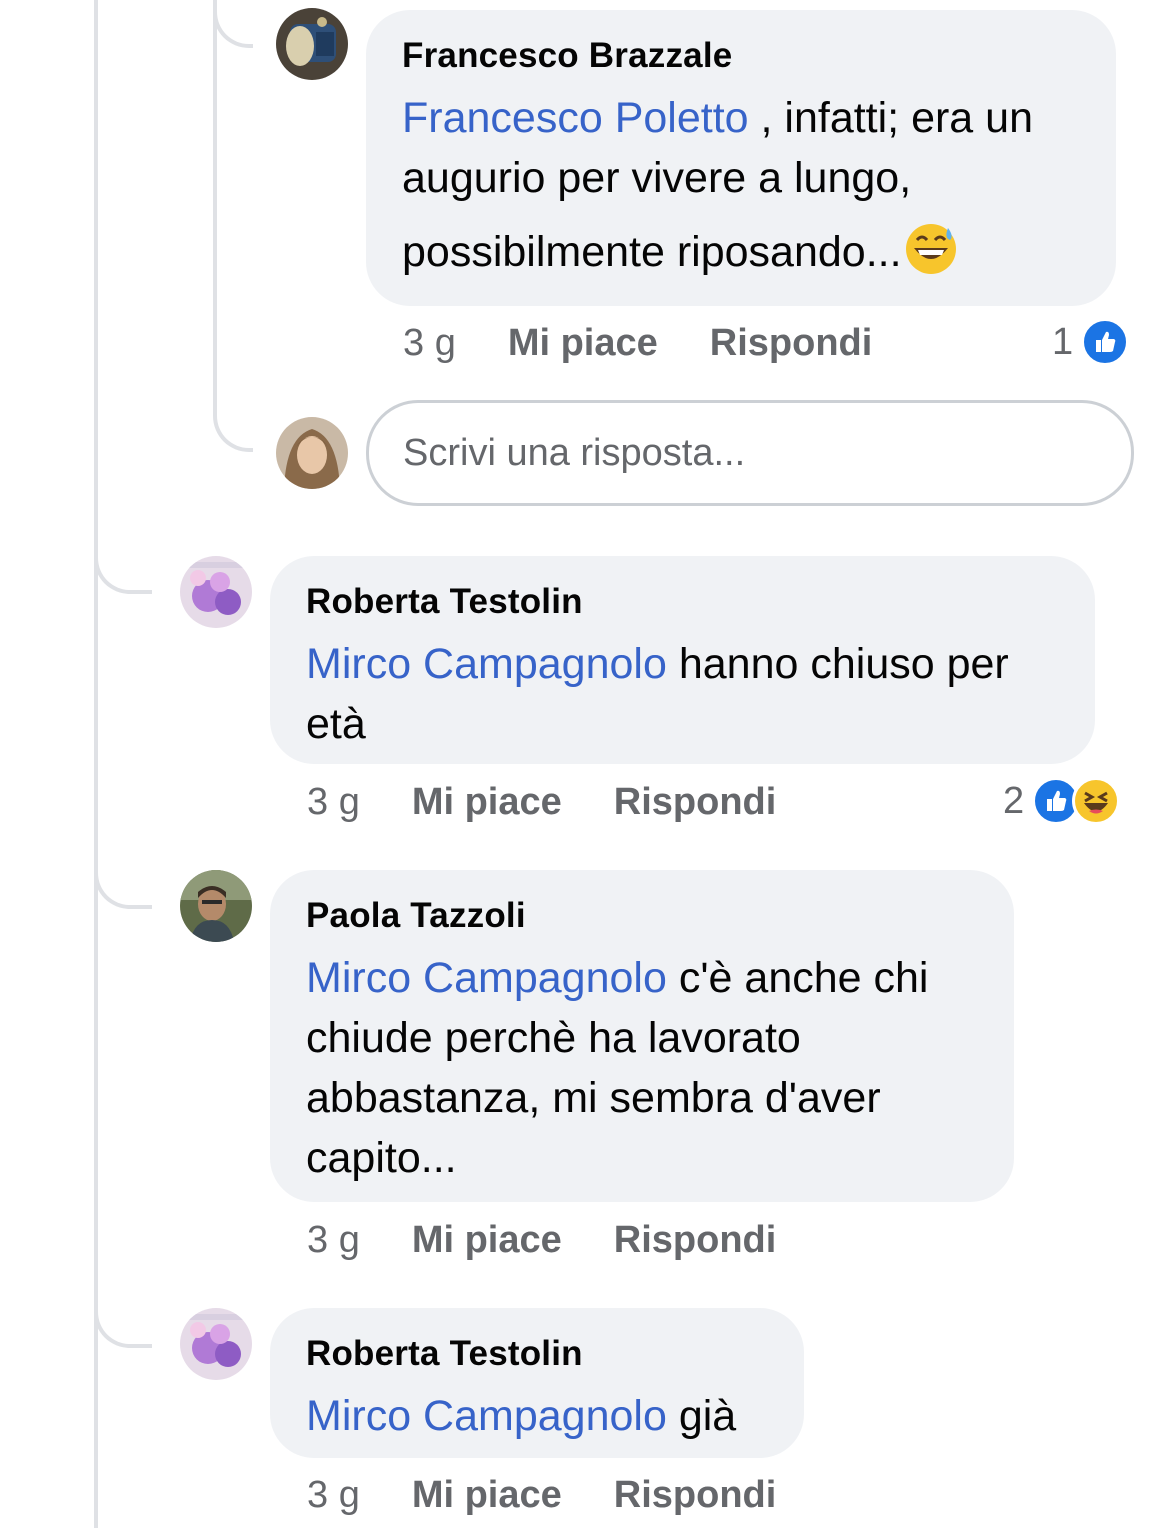 Image resolution: width=1170 pixels, height=1528 pixels. Describe the element at coordinates (1014, 800) in the screenshot. I see `reaction-count: 2` at that location.